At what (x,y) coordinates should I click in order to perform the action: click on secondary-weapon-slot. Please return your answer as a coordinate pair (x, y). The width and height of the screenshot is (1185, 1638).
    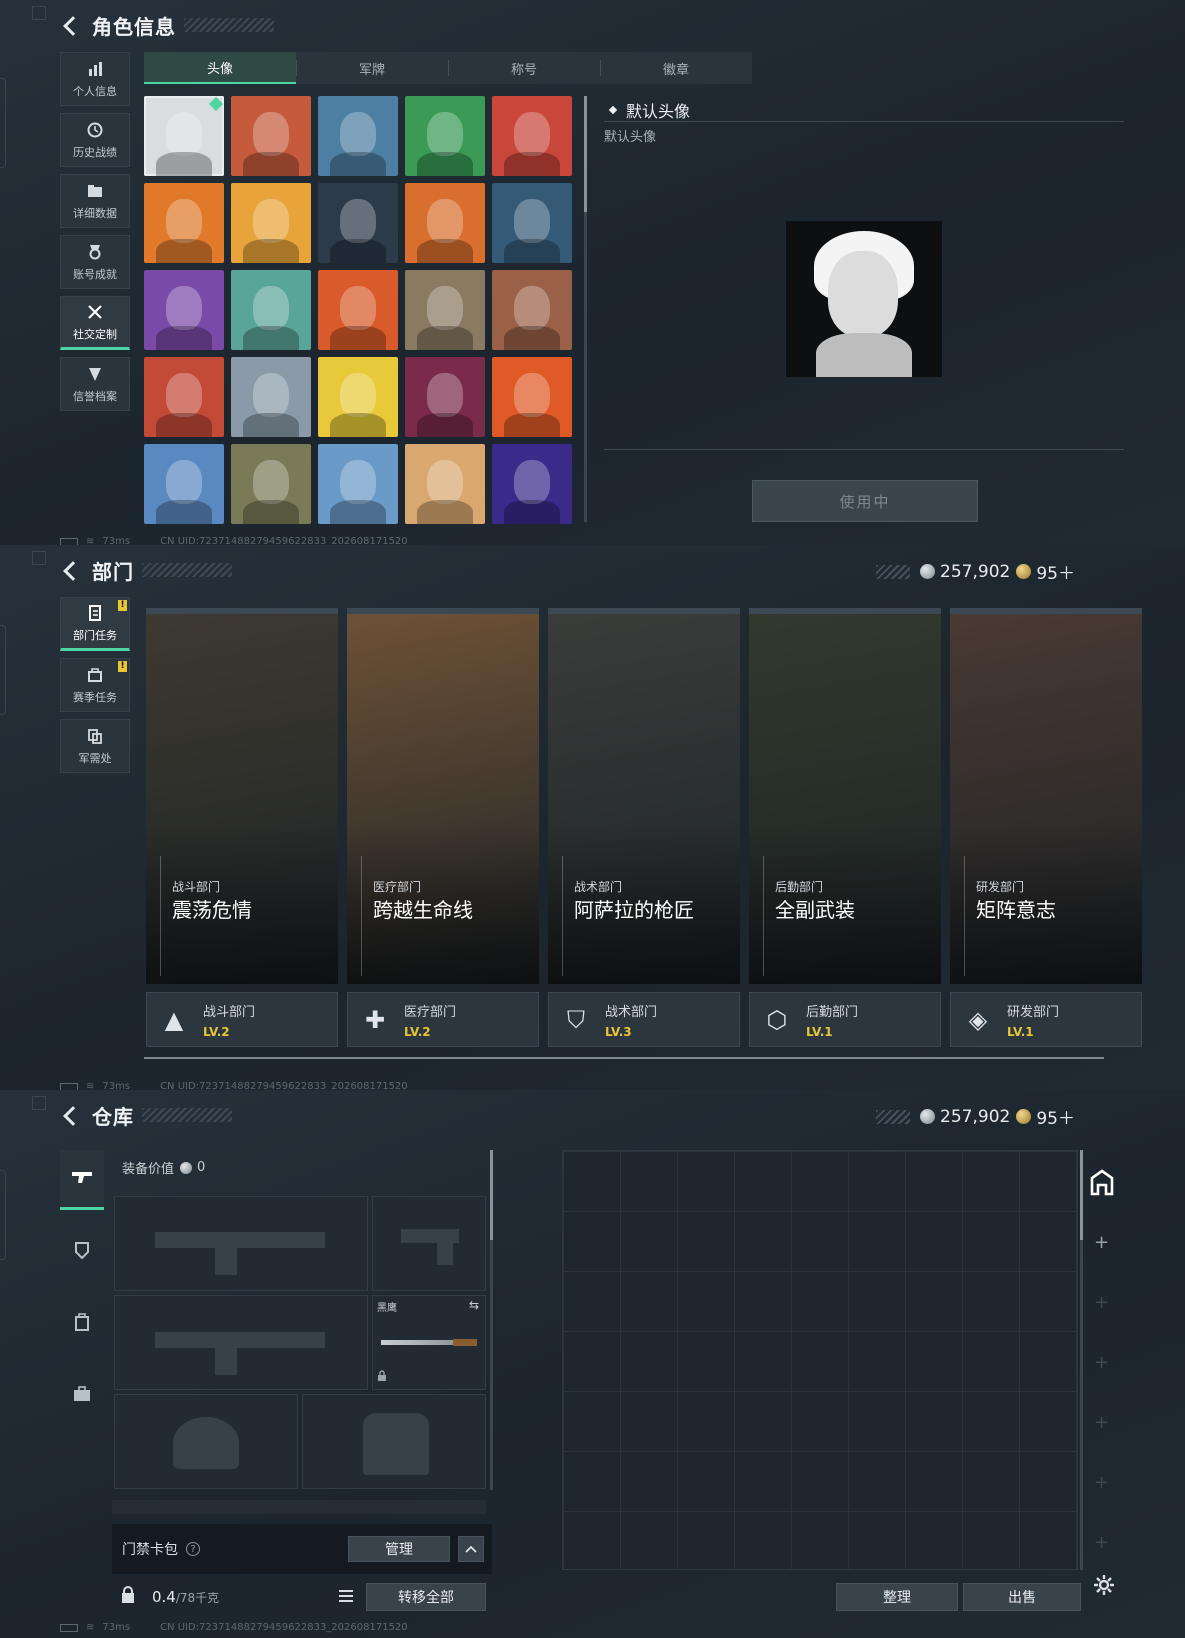
    Looking at the image, I should click on (241, 1342).